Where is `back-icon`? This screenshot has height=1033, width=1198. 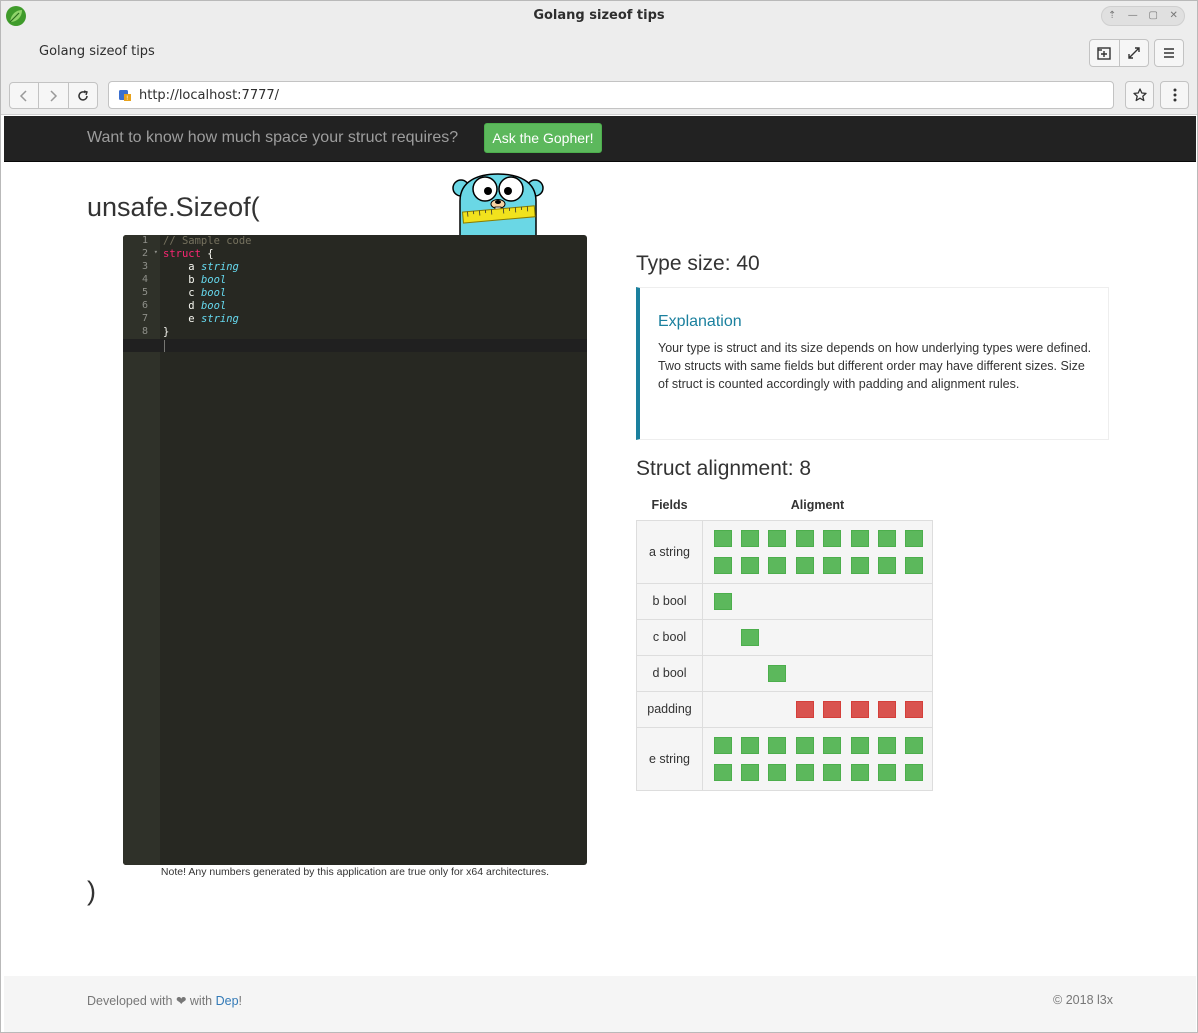 back-icon is located at coordinates (23, 95).